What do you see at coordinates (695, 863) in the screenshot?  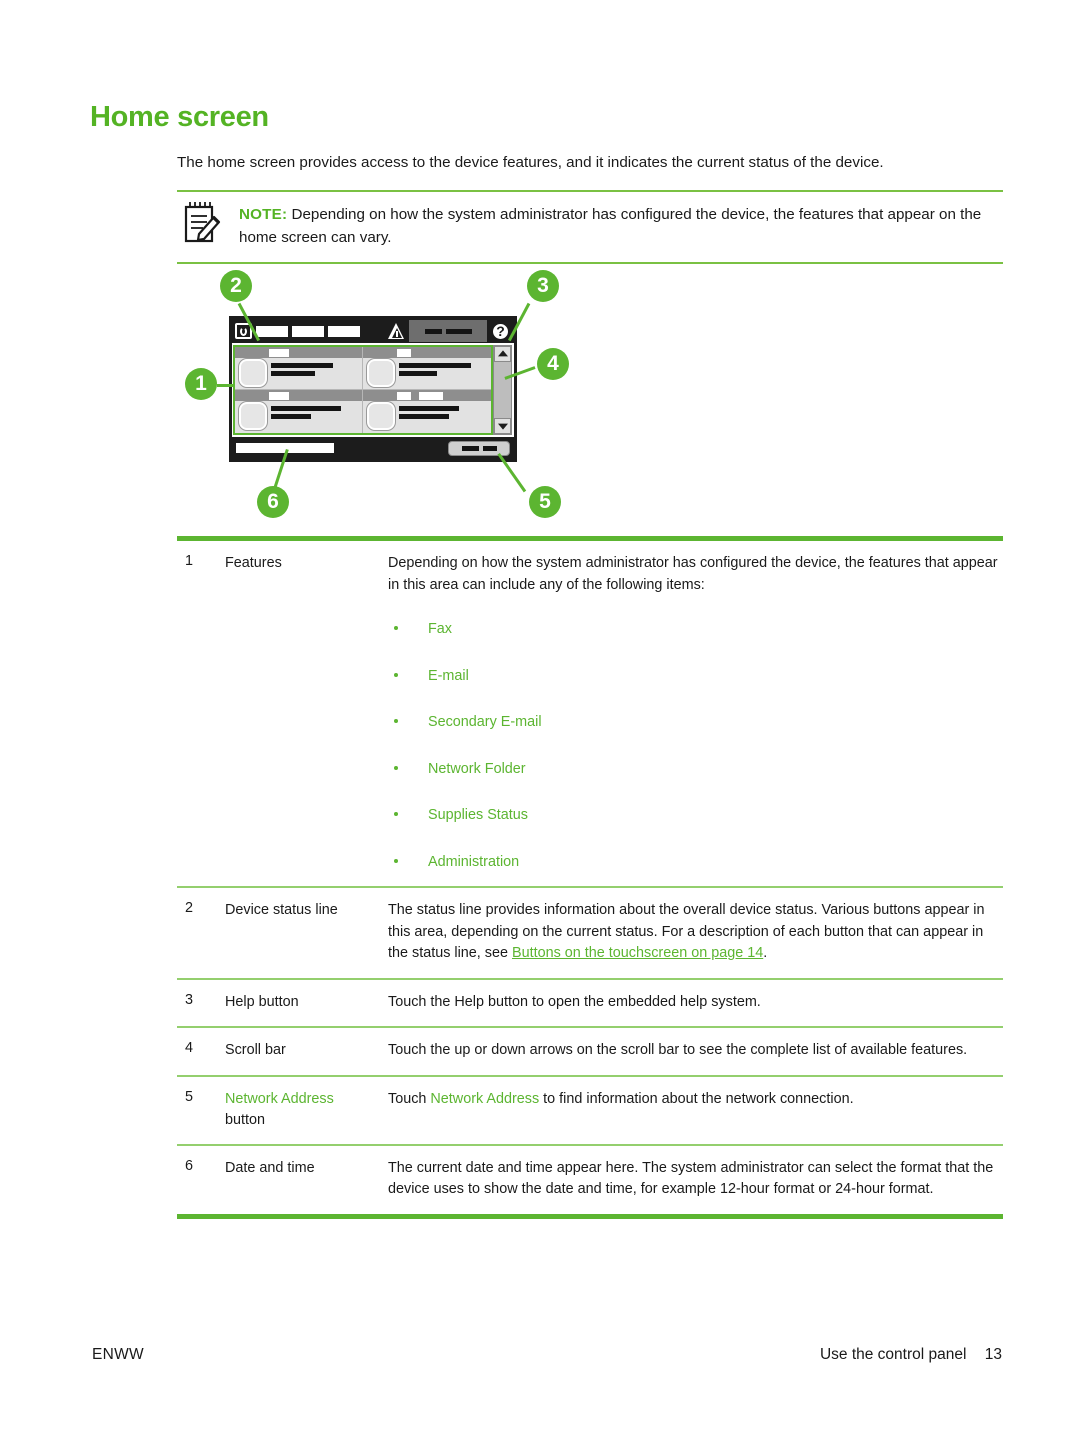 I see `list-item: Administration` at bounding box center [695, 863].